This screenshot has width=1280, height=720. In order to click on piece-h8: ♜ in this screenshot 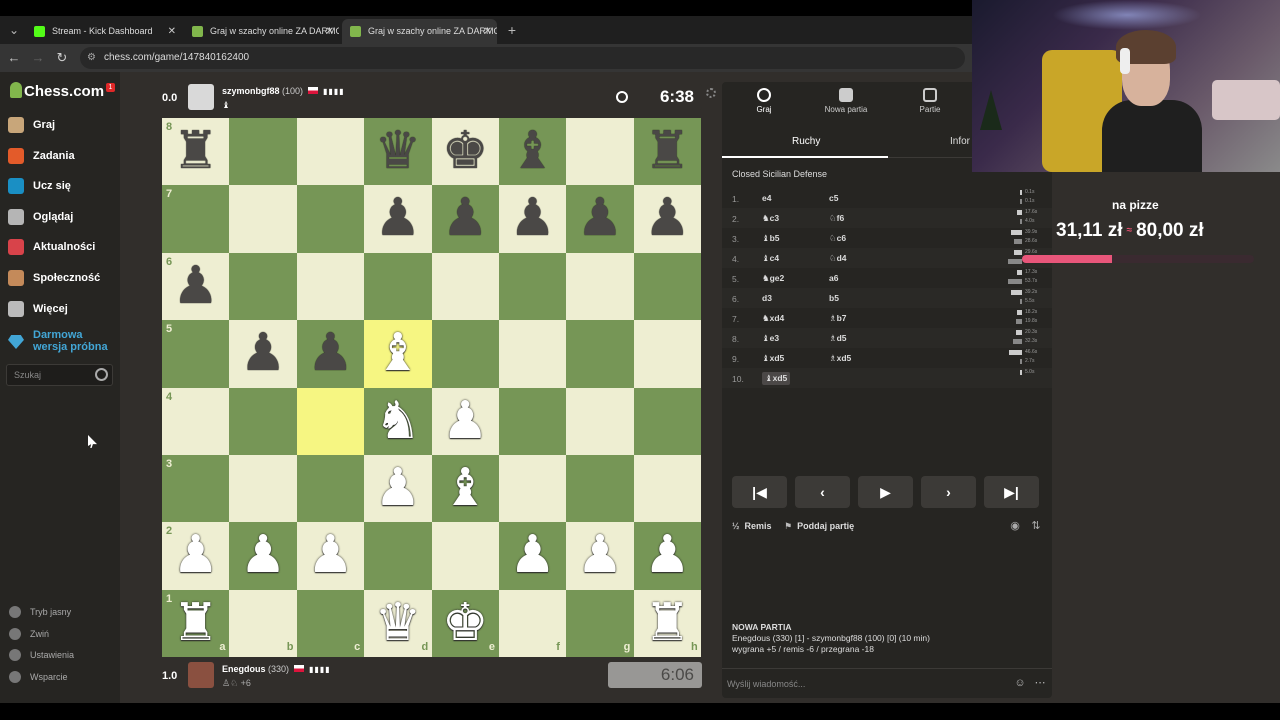, I will do `click(667, 151)`.